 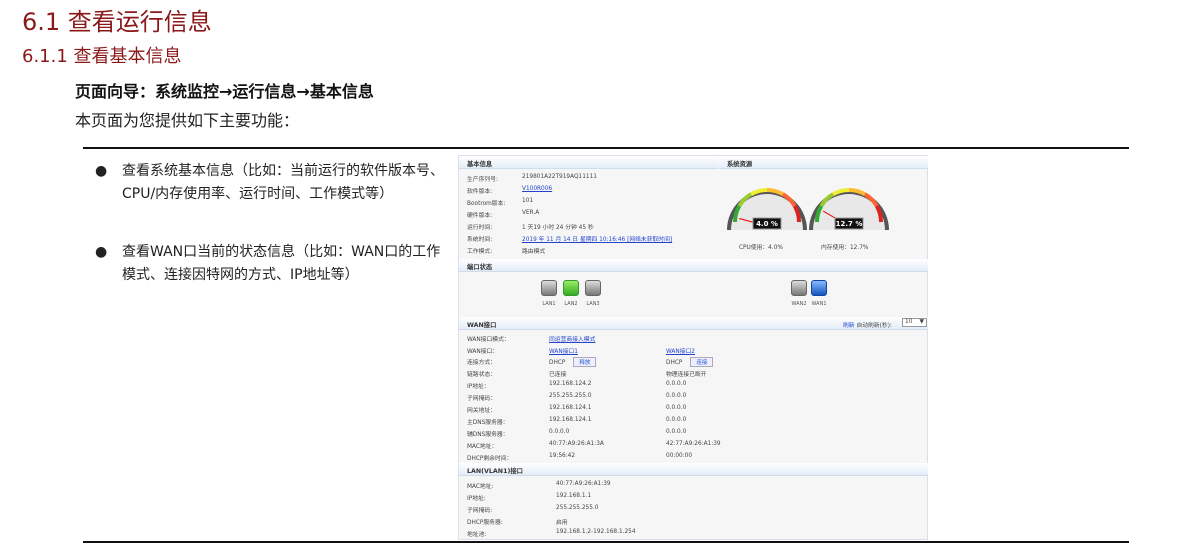 I want to click on basic-info-value: V100R006, so click(x=537, y=189).